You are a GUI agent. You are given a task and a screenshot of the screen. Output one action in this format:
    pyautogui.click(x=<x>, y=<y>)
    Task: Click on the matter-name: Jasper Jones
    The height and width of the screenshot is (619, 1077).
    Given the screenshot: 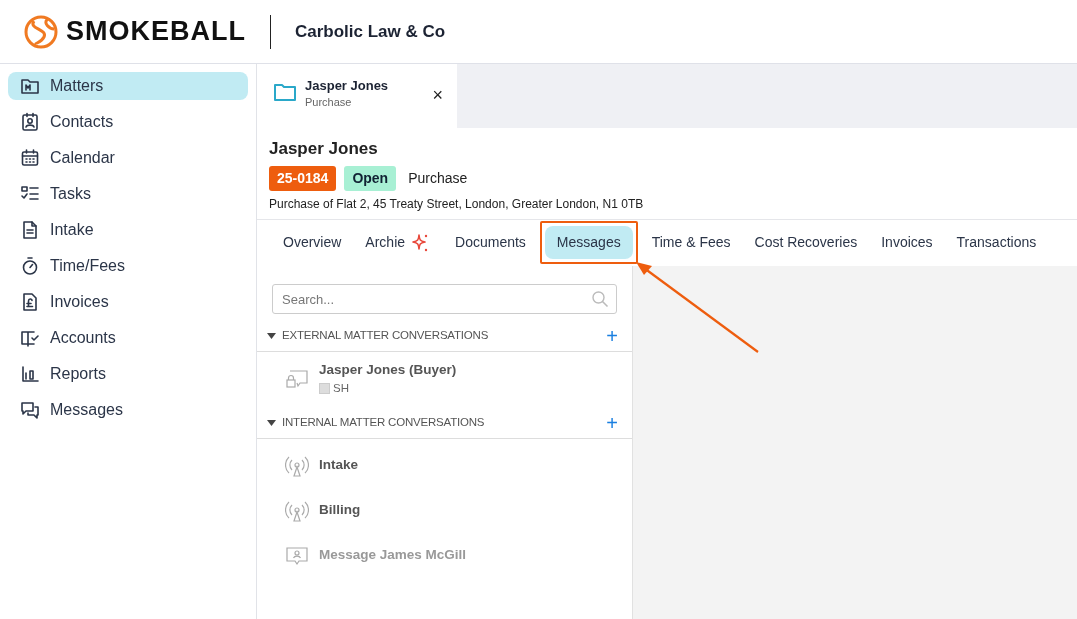 What is the action you would take?
    pyautogui.click(x=324, y=149)
    